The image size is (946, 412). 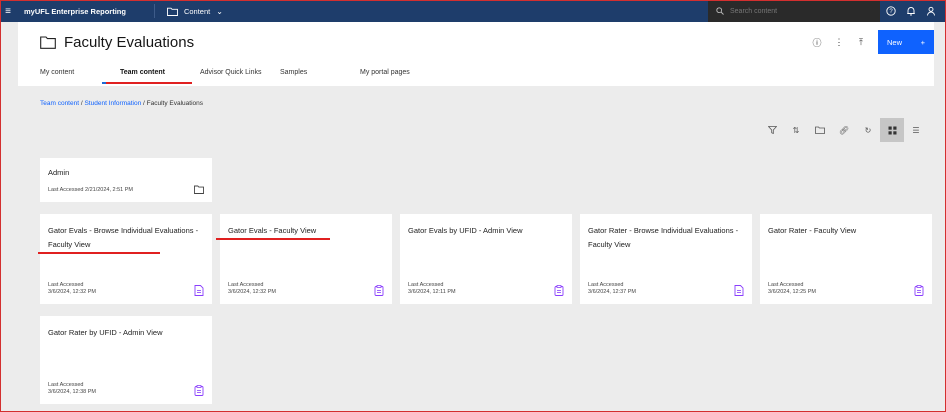 What do you see at coordinates (772, 130) in the screenshot?
I see `filter-icon` at bounding box center [772, 130].